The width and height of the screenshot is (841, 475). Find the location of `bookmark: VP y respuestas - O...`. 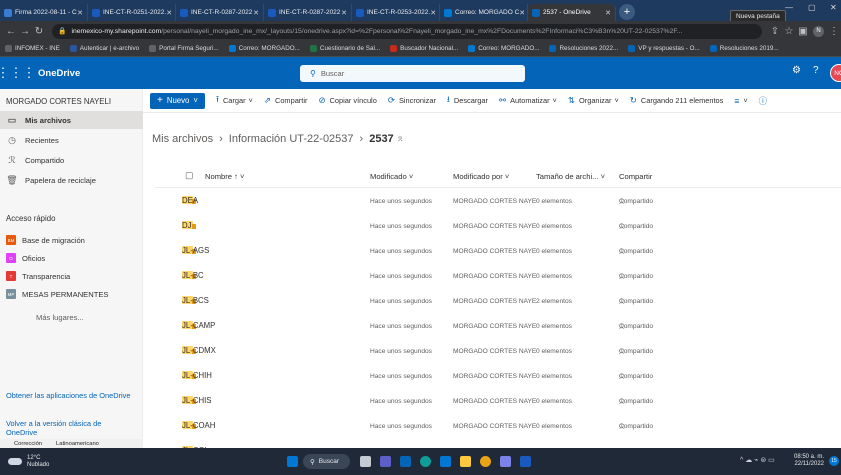

bookmark: VP y respuestas - O... is located at coordinates (664, 48).